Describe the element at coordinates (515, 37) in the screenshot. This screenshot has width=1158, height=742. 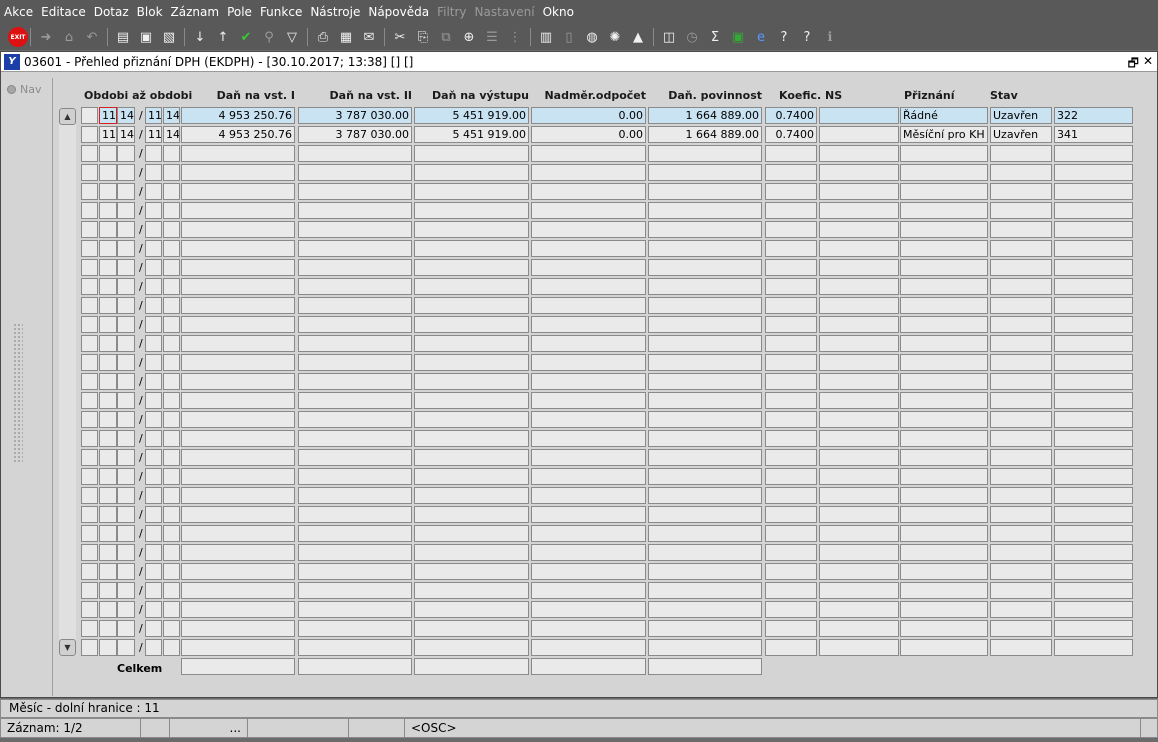
I see `tree-icon: ⋮` at that location.